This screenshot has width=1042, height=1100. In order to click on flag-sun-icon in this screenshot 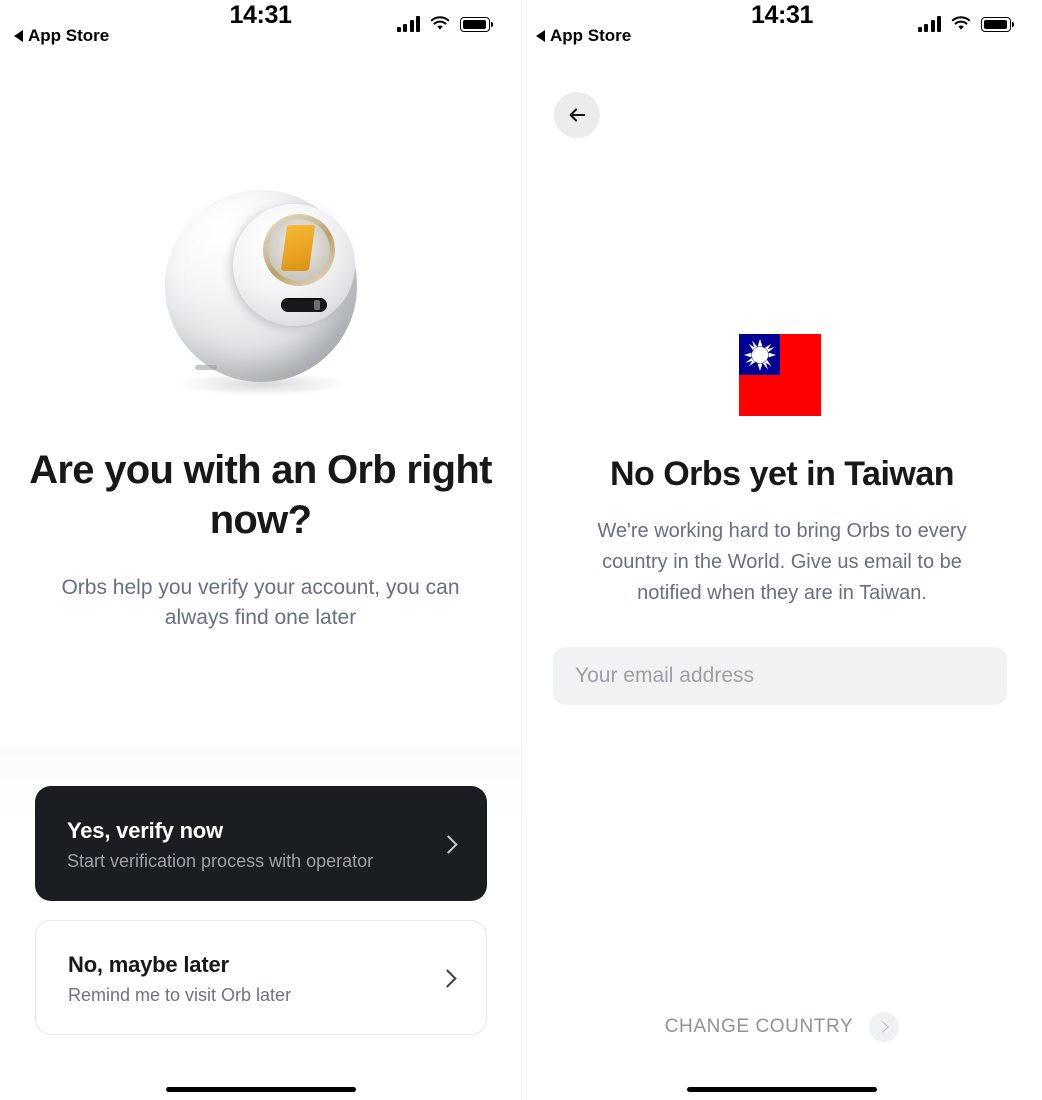, I will do `click(760, 357)`.